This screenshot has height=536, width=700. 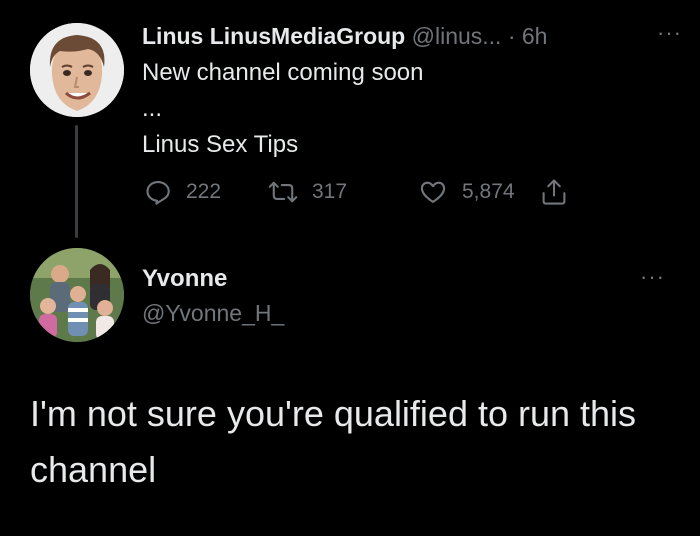 What do you see at coordinates (283, 192) in the screenshot?
I see `retweet-icon` at bounding box center [283, 192].